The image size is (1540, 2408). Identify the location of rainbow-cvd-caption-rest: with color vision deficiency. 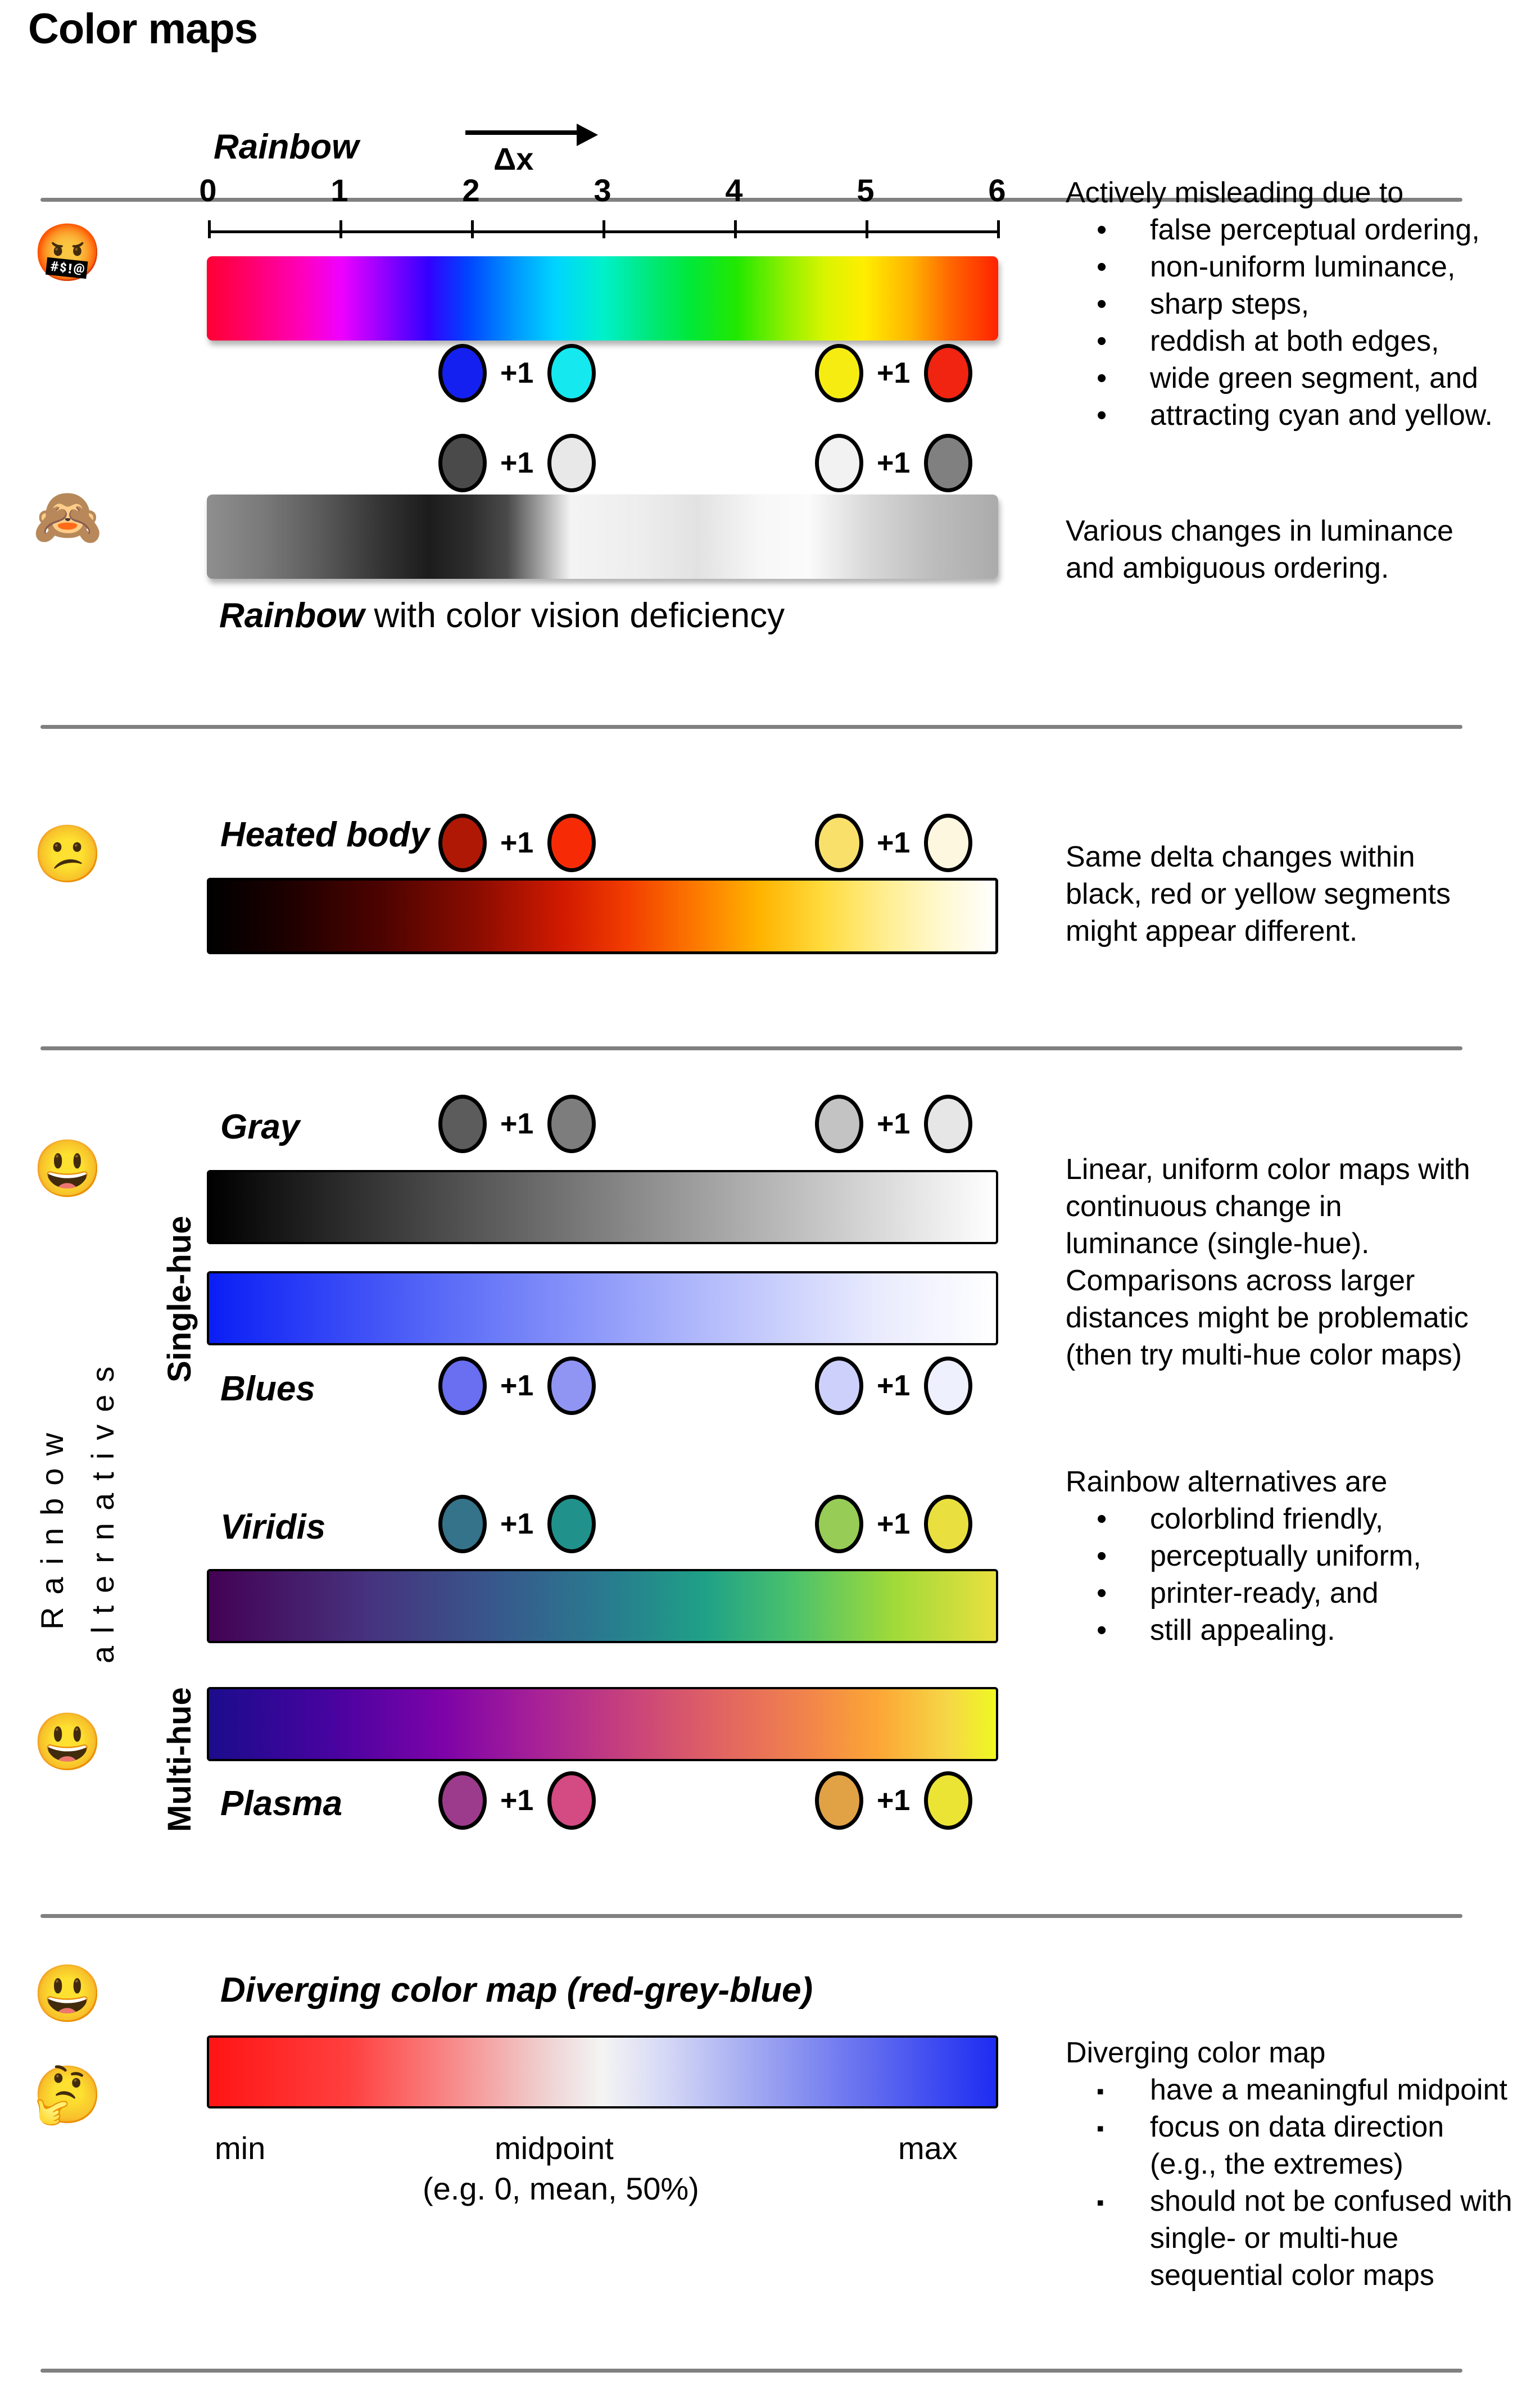
(574, 615).